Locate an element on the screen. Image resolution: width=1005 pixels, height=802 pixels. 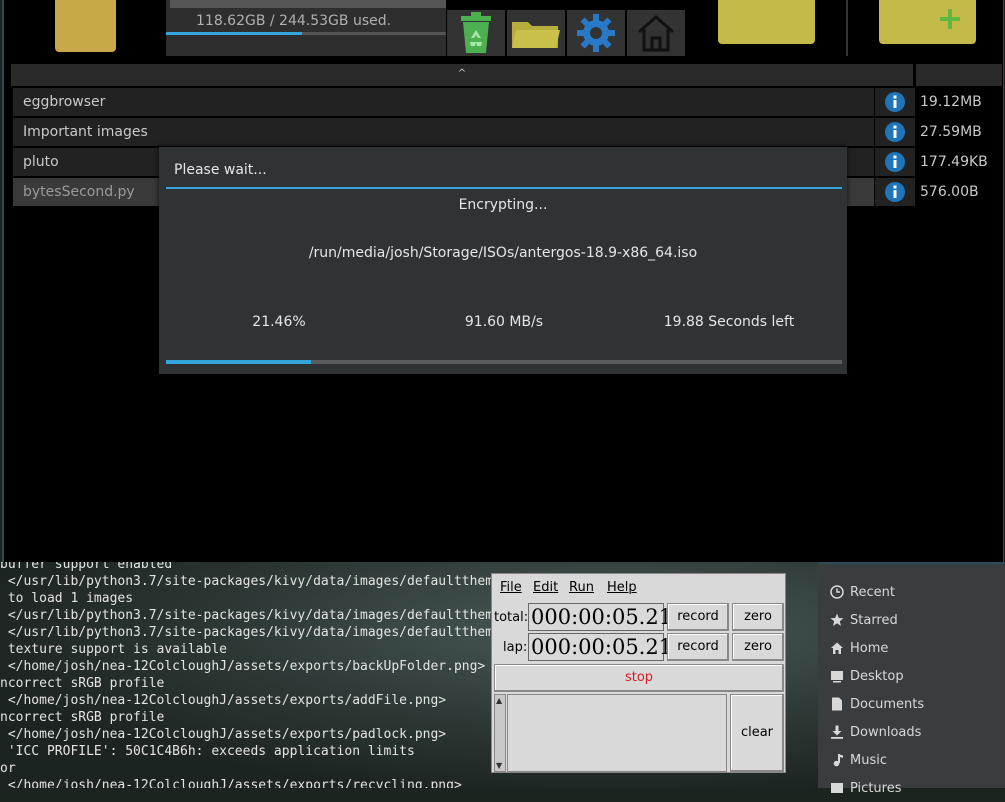
total-record-button: record is located at coordinates (698, 617).